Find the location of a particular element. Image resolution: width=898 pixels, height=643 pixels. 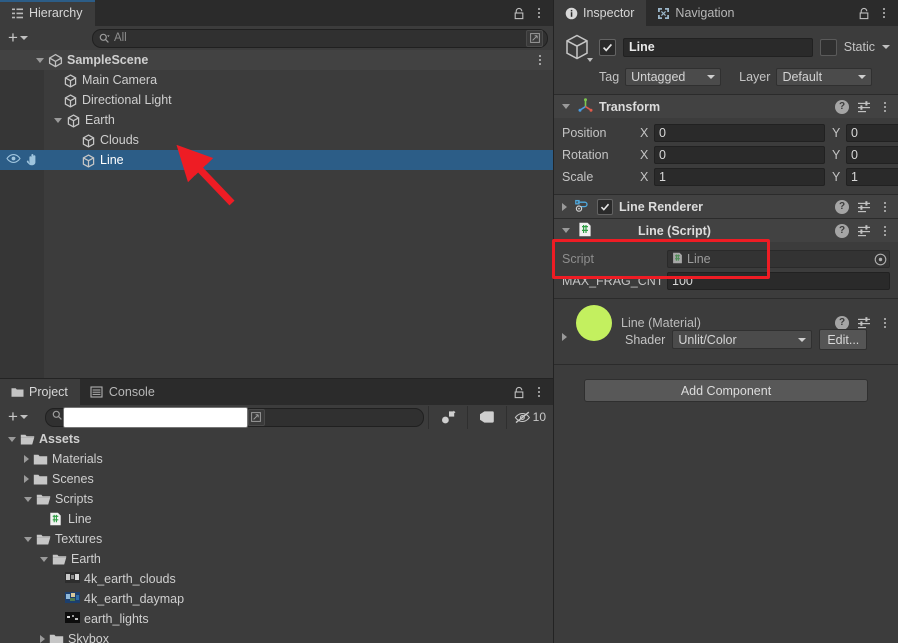

axis-label-x: X is located at coordinates (644, 133).